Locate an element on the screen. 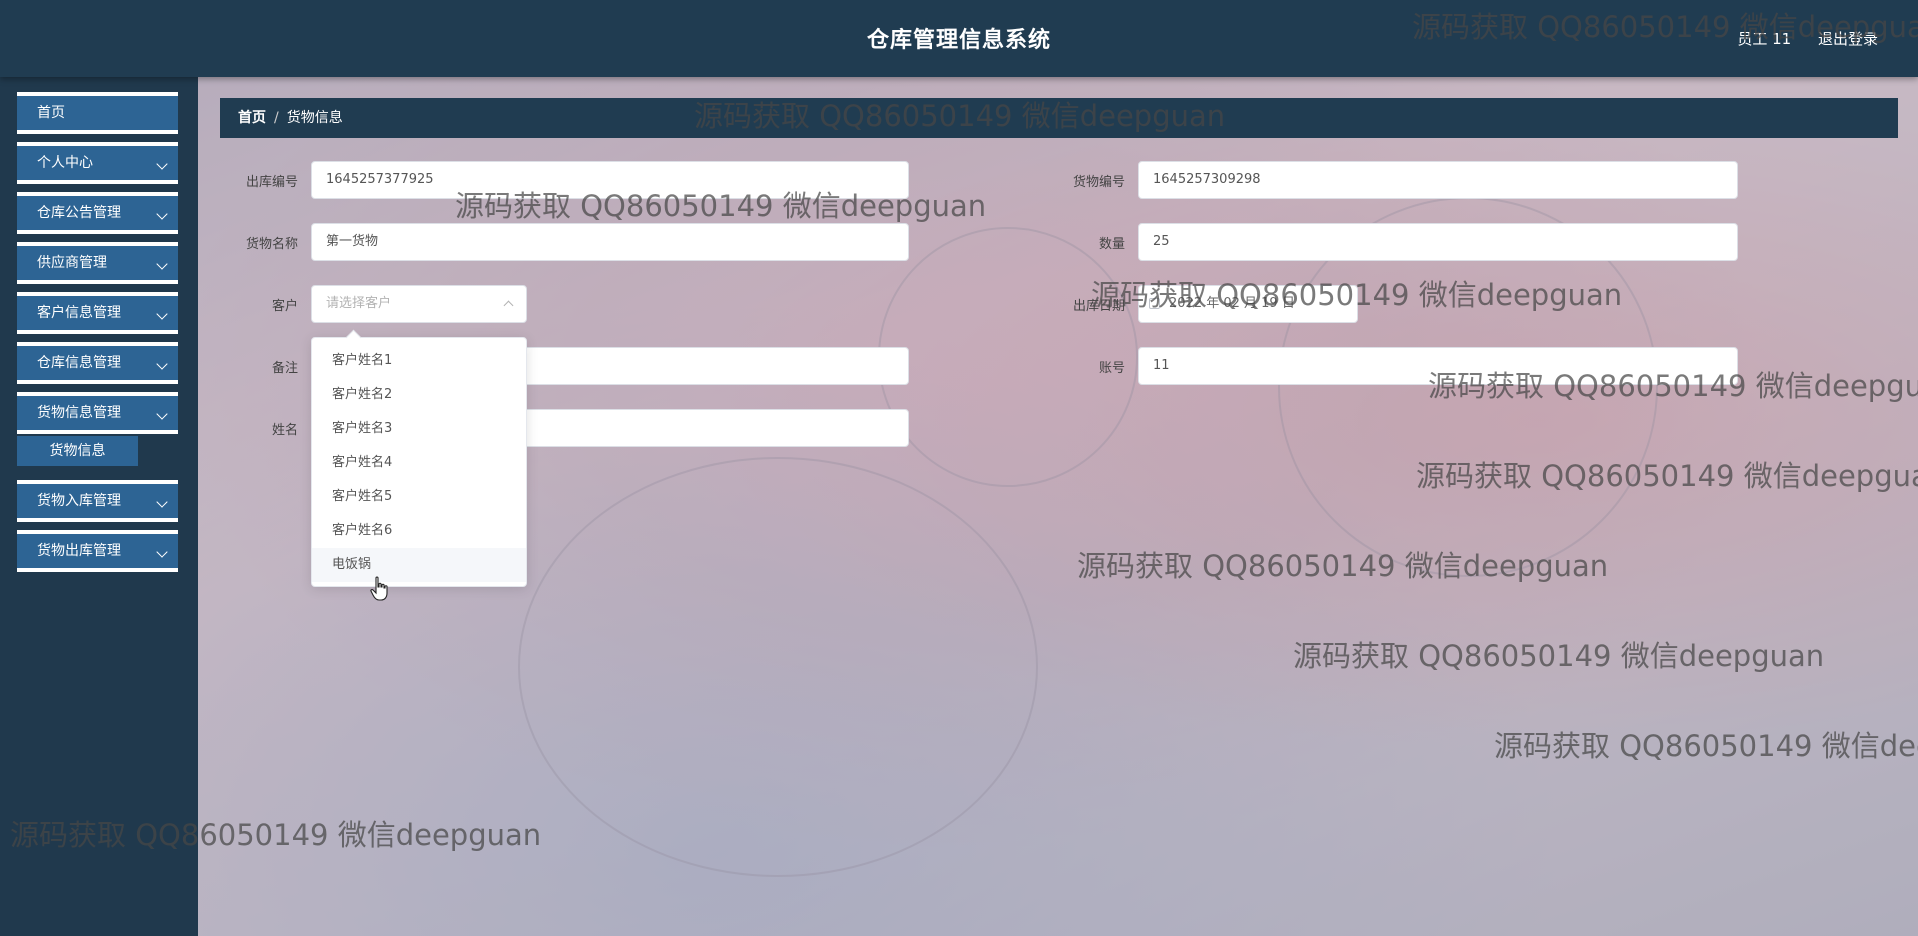 This screenshot has height=936, width=1918. goods-no-label: 货物编号 is located at coordinates (1098, 182).